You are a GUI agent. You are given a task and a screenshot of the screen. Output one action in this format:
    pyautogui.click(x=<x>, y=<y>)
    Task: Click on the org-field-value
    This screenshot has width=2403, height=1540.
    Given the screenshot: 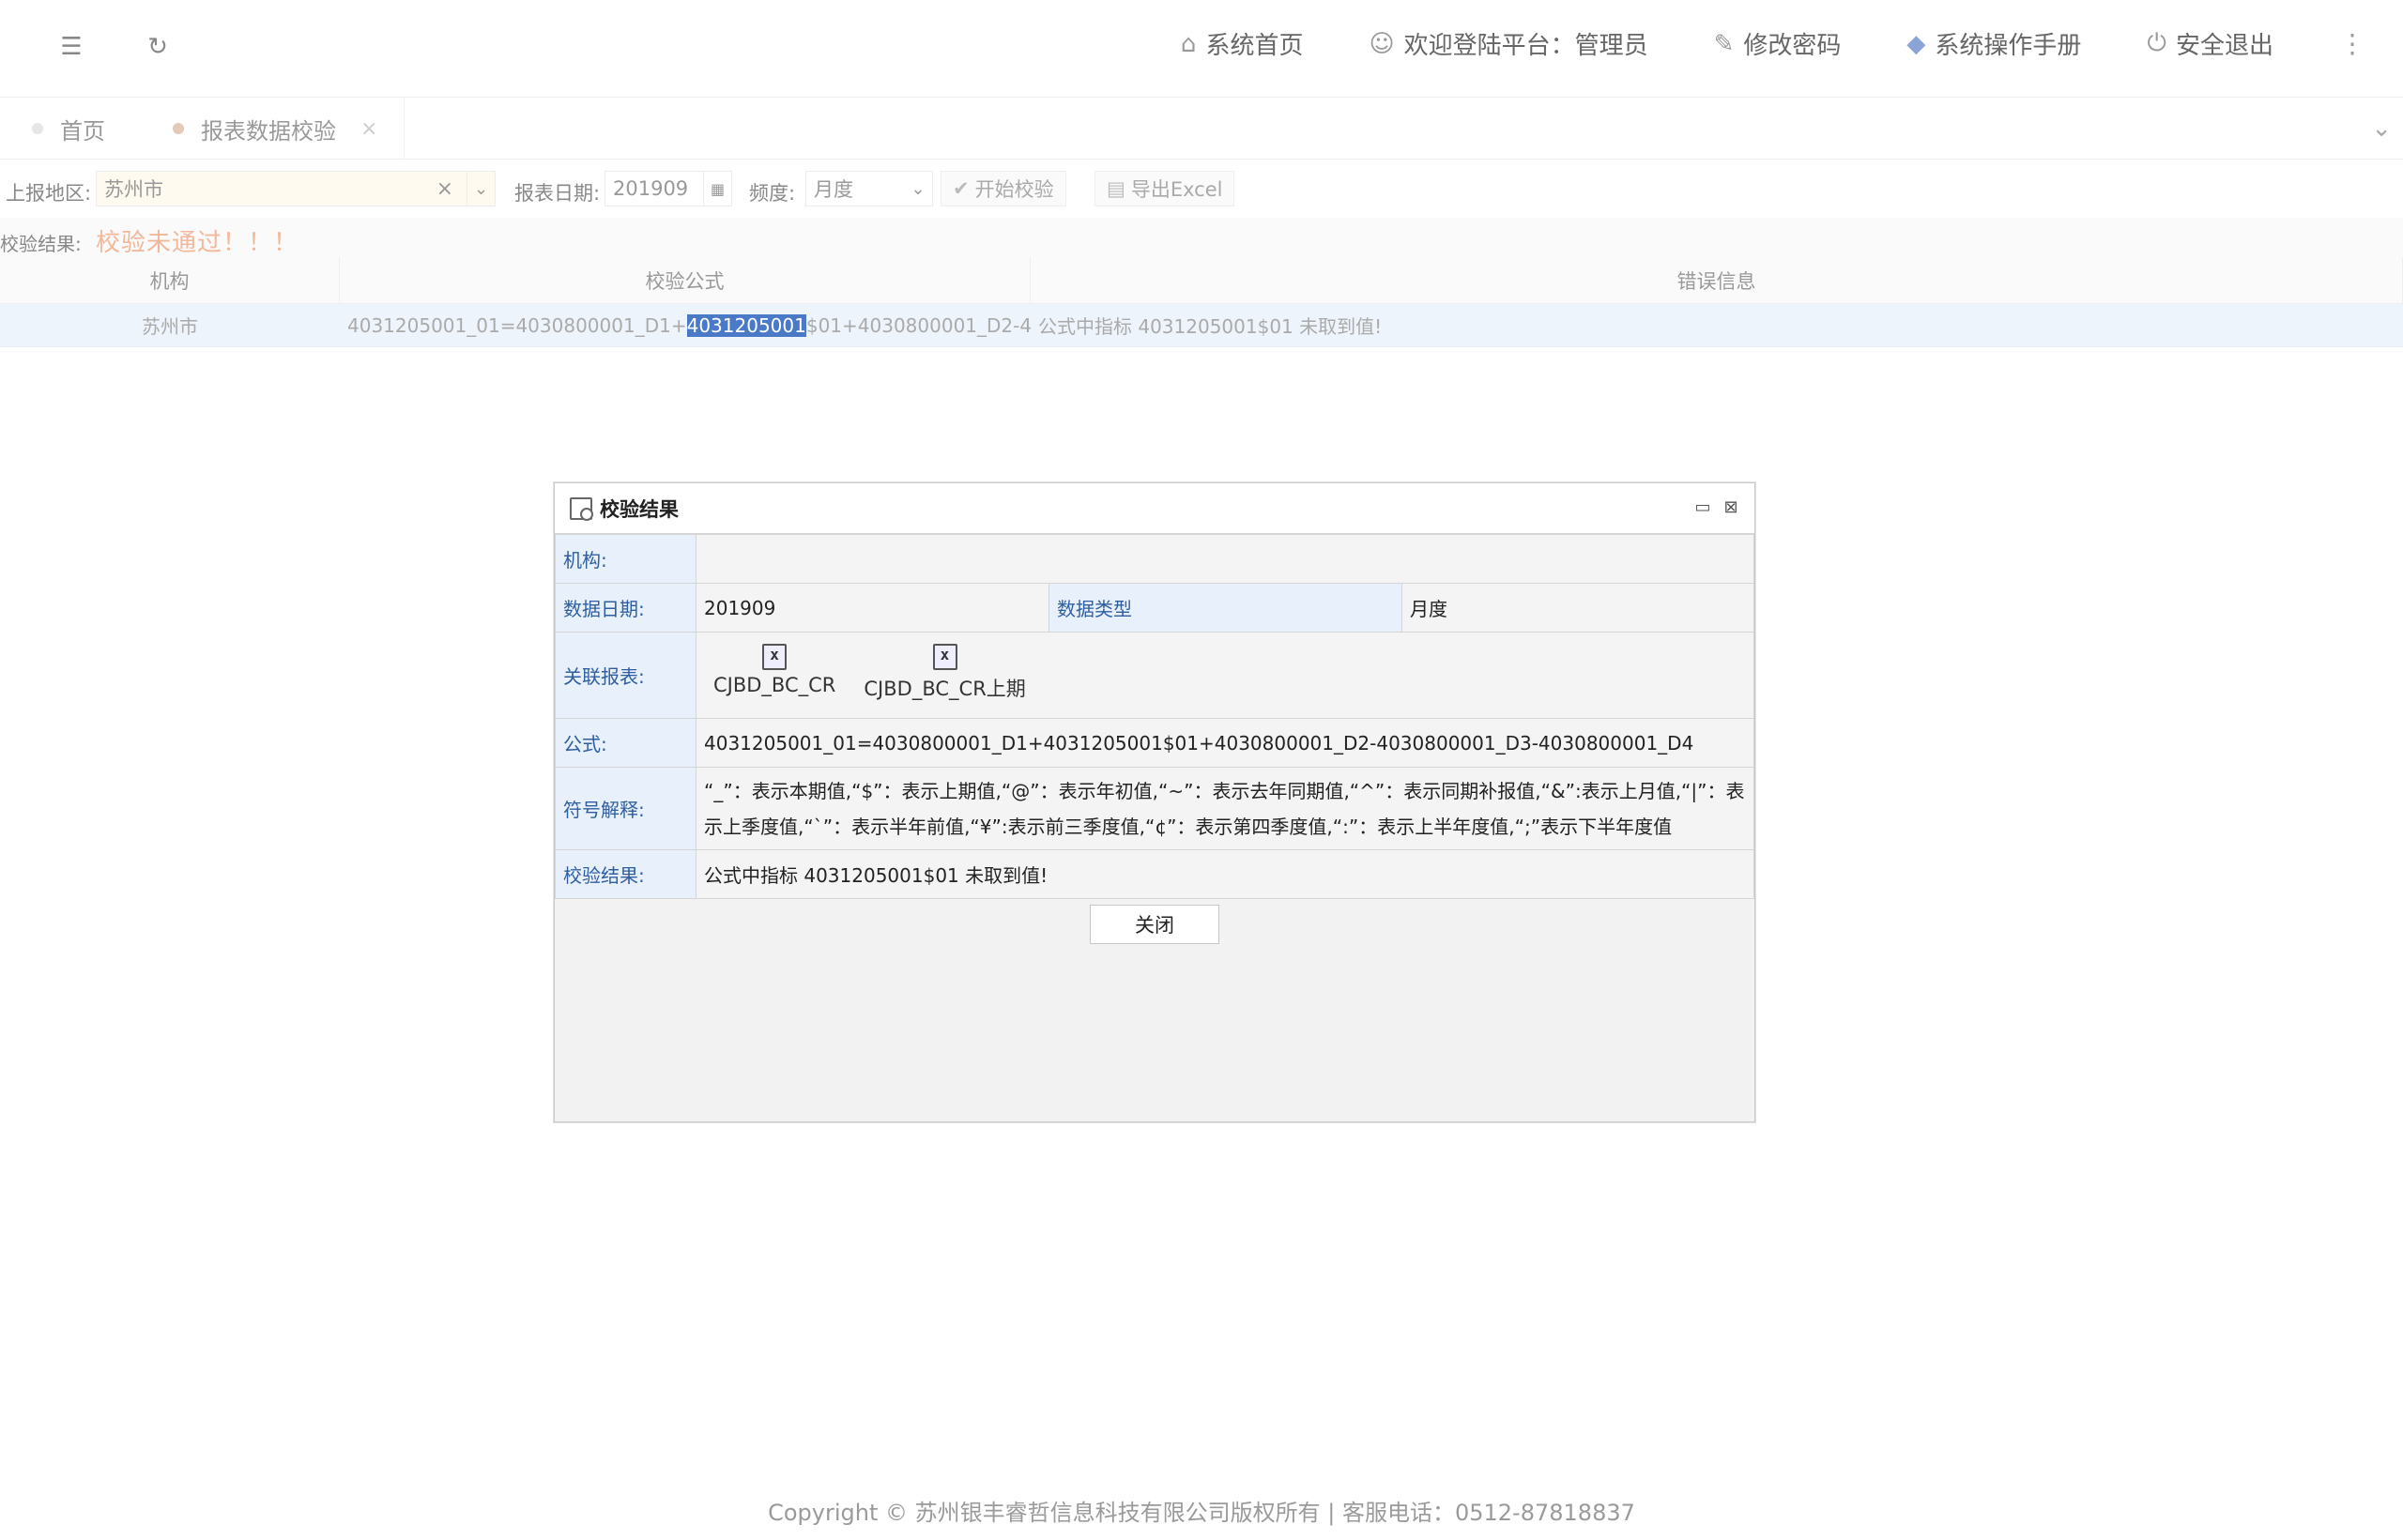 What is the action you would take?
    pyautogui.click(x=1225, y=559)
    